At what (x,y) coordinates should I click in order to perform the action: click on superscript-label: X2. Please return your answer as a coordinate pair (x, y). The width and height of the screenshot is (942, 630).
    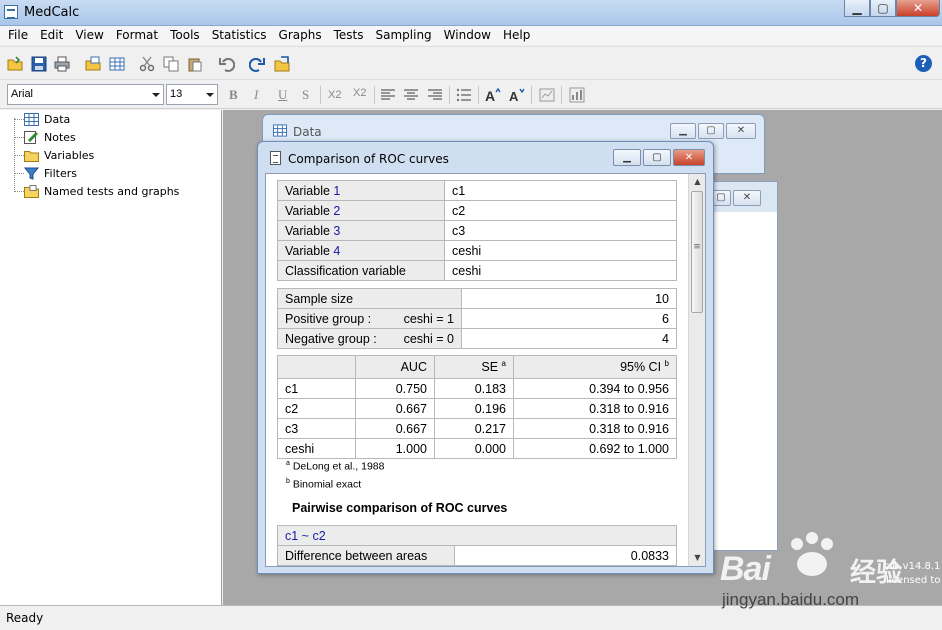
    Looking at the image, I should click on (360, 93).